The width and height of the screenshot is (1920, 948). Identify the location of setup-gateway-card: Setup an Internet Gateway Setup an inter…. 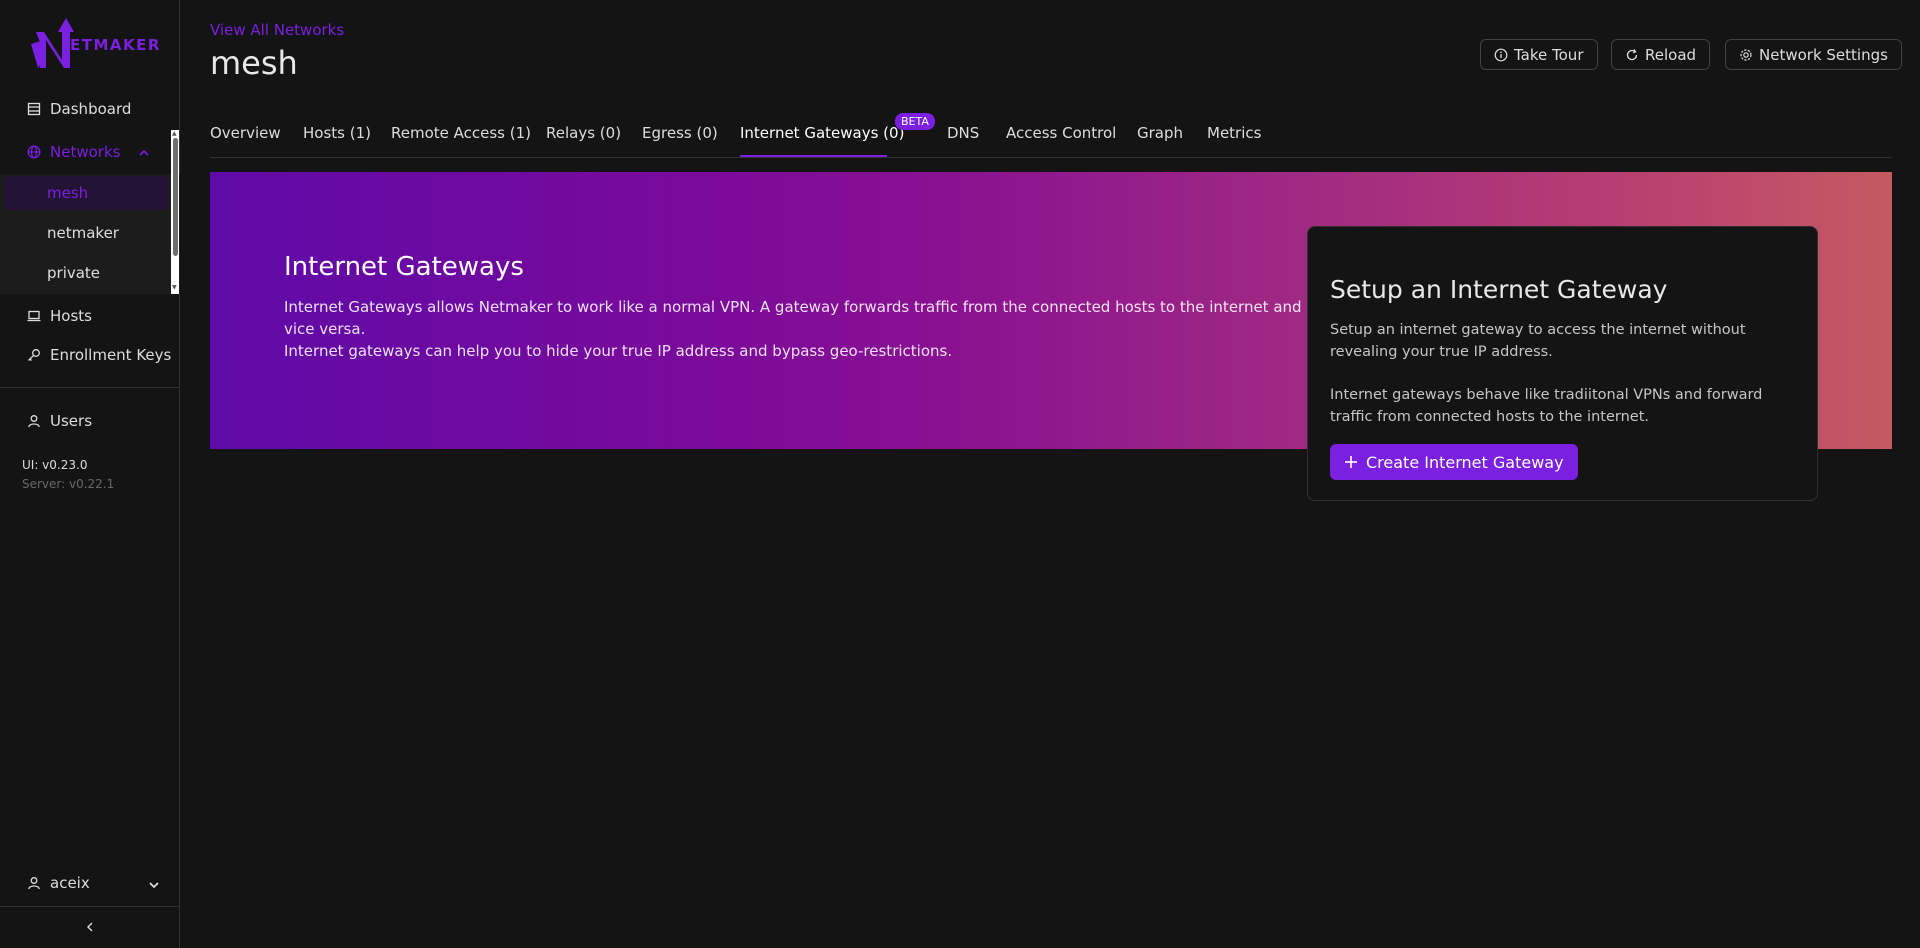
(1562, 363).